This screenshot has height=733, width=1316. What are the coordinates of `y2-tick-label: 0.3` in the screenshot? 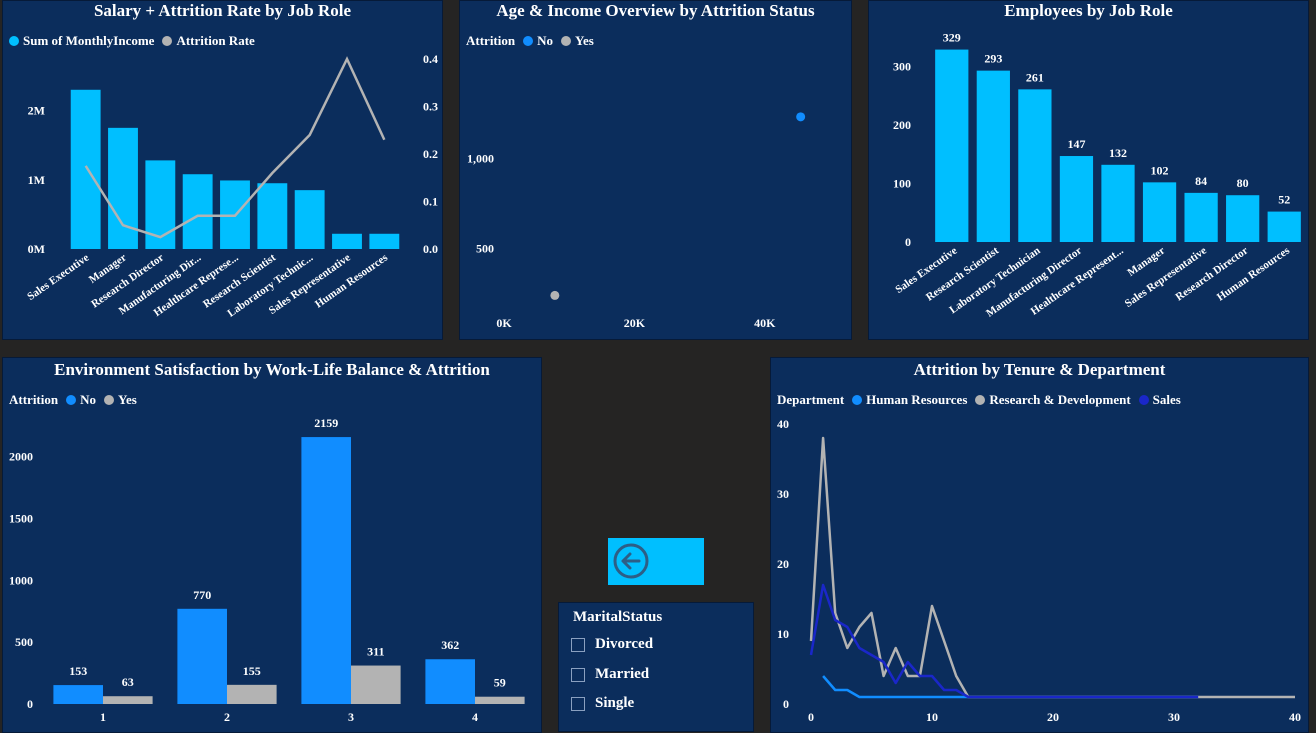 It's located at (430, 107).